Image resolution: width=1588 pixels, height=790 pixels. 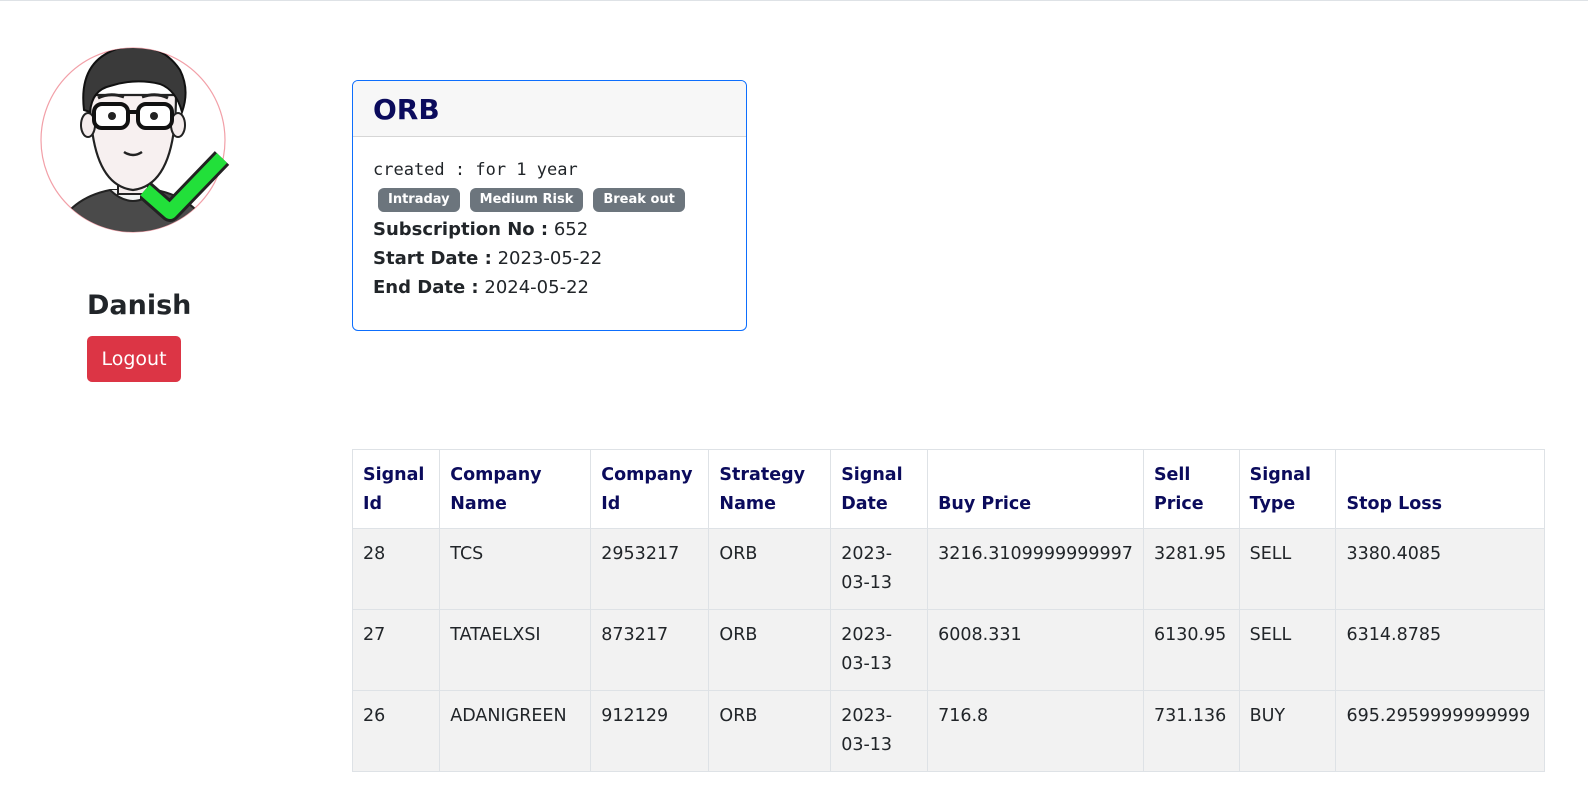 What do you see at coordinates (185, 186) in the screenshot?
I see `green-check-icon` at bounding box center [185, 186].